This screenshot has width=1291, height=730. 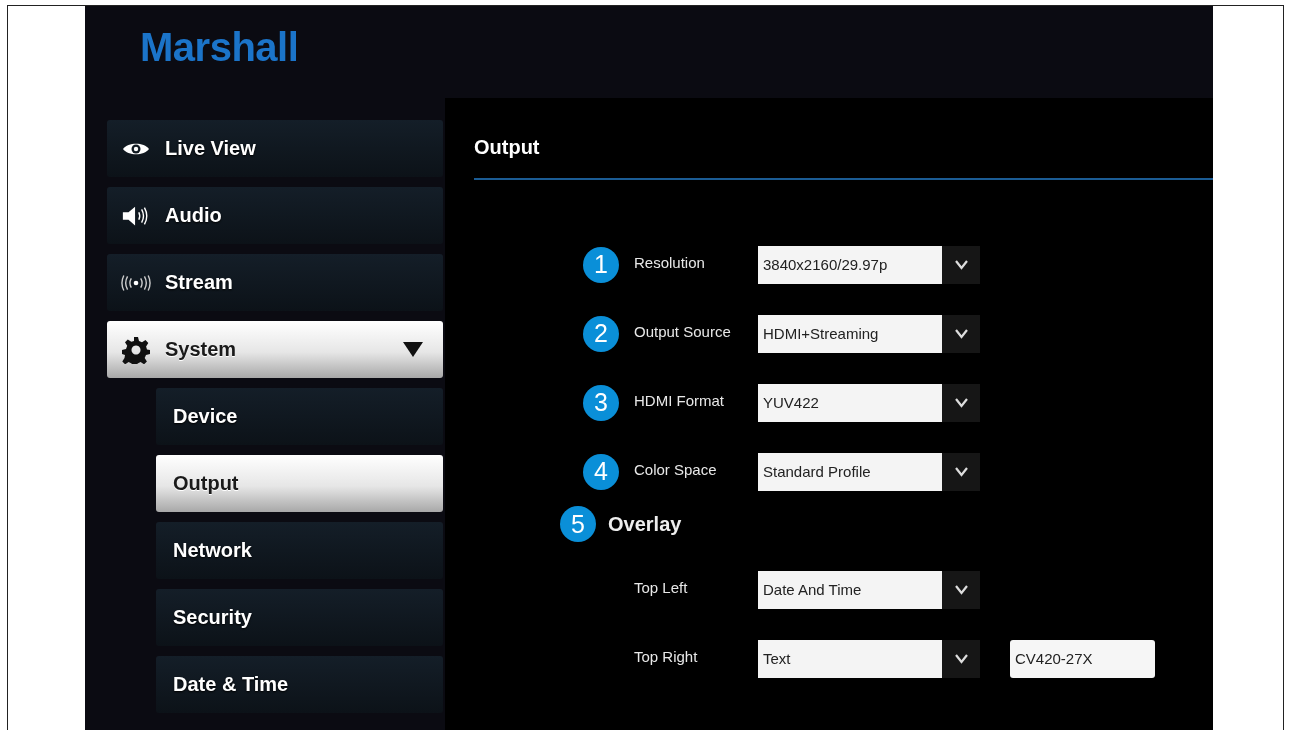 What do you see at coordinates (136, 349) in the screenshot?
I see `gear-icon` at bounding box center [136, 349].